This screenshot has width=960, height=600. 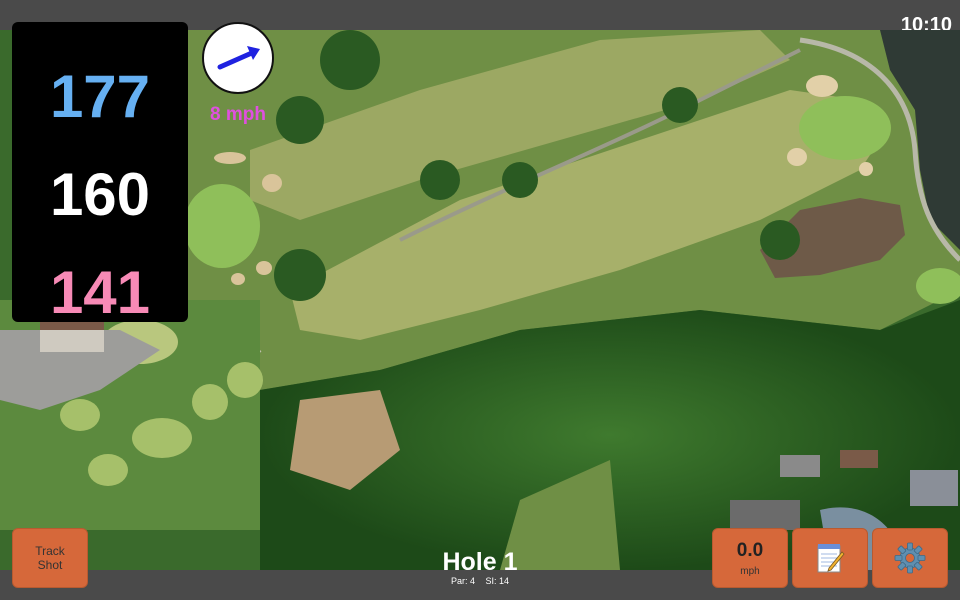 I want to click on speed-unit: mph, so click(x=750, y=571).